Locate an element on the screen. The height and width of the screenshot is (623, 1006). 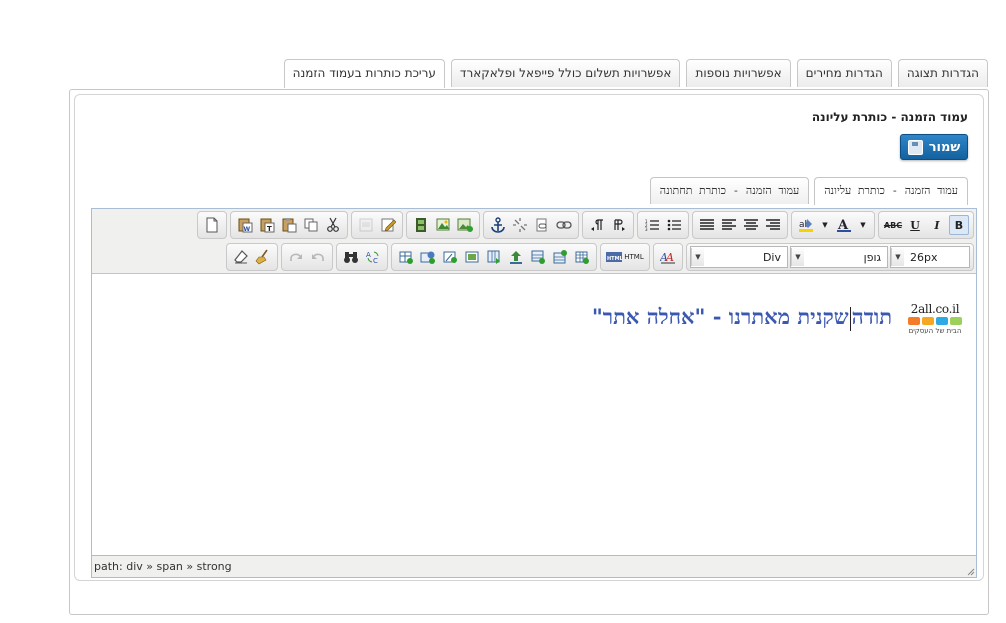
floppy-icon is located at coordinates (915, 147).